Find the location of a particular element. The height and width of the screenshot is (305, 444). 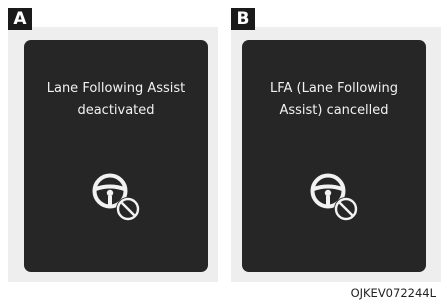

message-line: LFA (Lane Following is located at coordinates (334, 88).